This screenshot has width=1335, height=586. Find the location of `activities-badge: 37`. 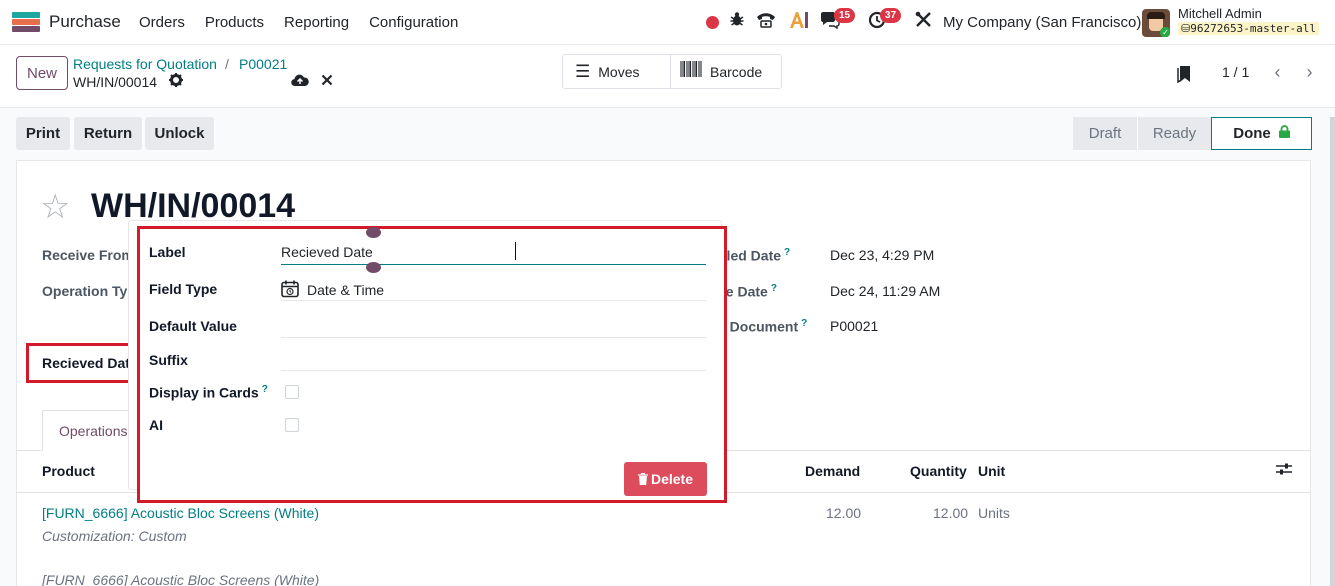

activities-badge: 37 is located at coordinates (891, 15).